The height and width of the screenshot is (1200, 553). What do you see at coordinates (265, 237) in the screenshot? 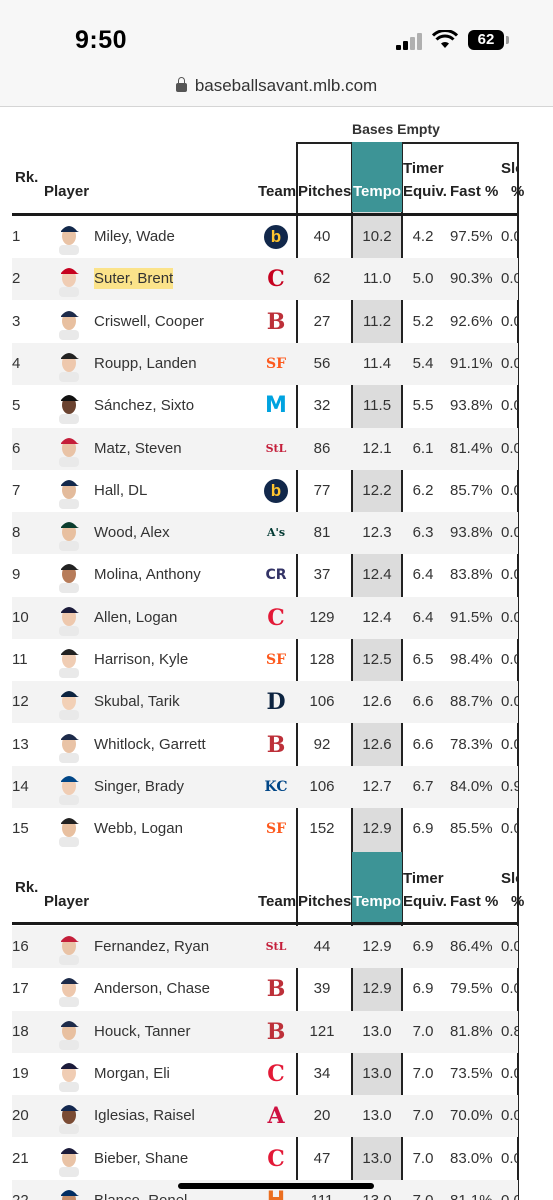
I see `table-row: 1 Miley, Wade b 40 10.2 4.2 97.5% 0.0` at bounding box center [265, 237].